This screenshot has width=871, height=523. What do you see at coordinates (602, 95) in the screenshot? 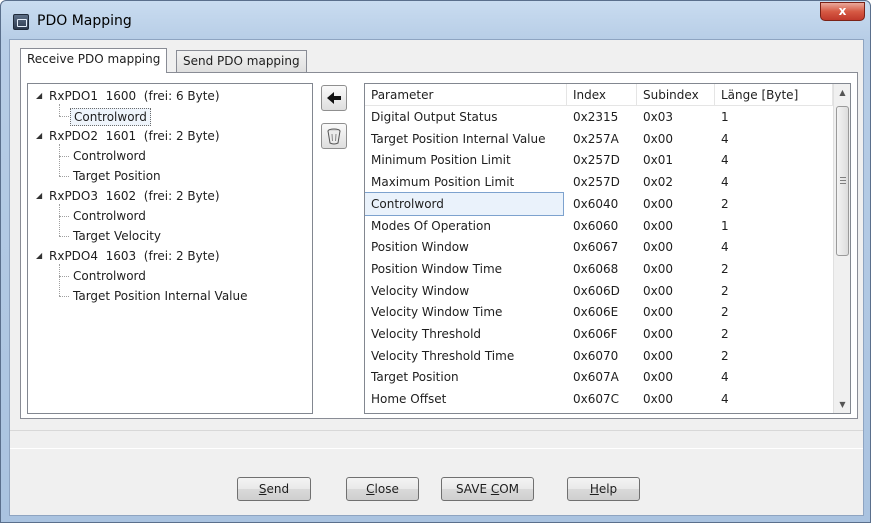
I see `column-header-index: Index` at bounding box center [602, 95].